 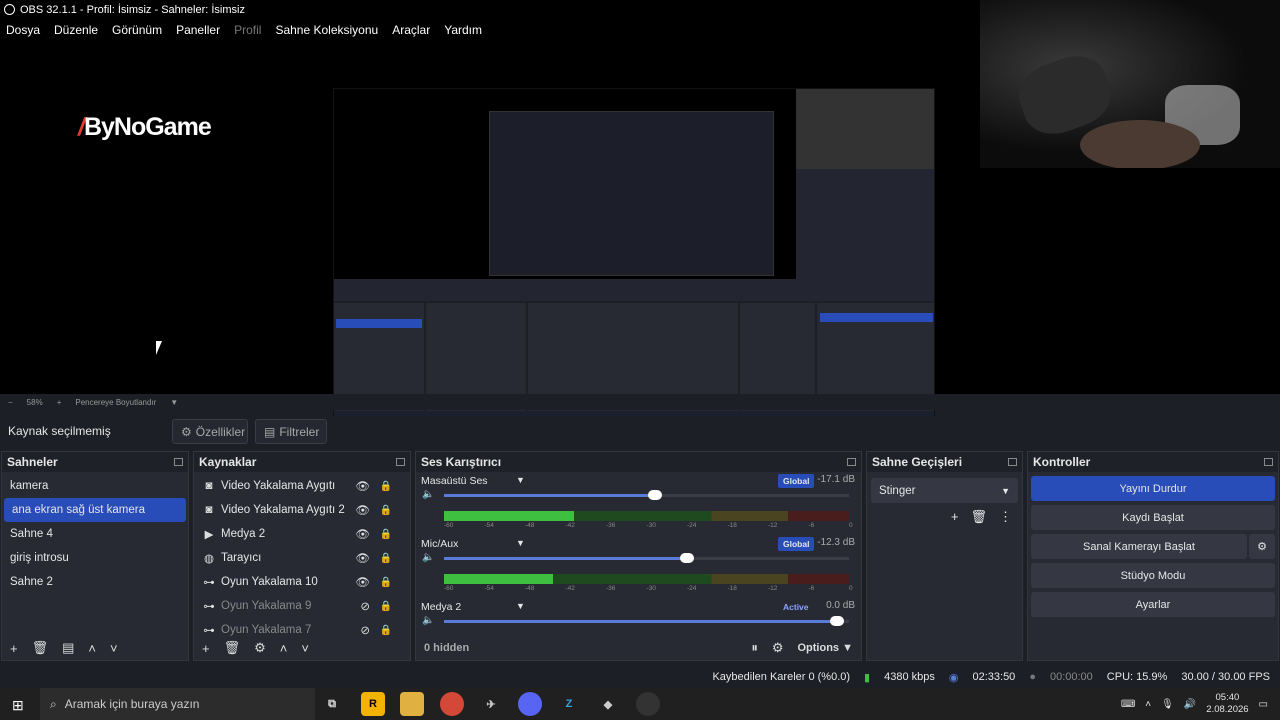 I want to click on scene-filters-button: ▤, so click(x=68, y=648).